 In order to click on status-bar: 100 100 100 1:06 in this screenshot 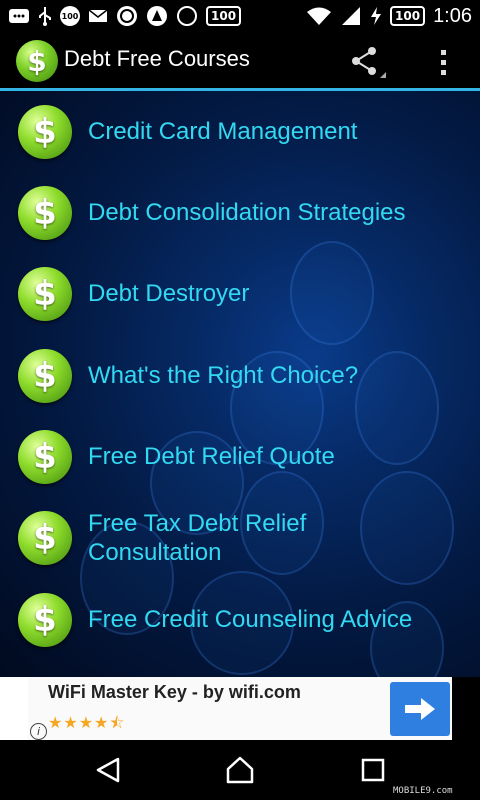, I will do `click(240, 16)`.